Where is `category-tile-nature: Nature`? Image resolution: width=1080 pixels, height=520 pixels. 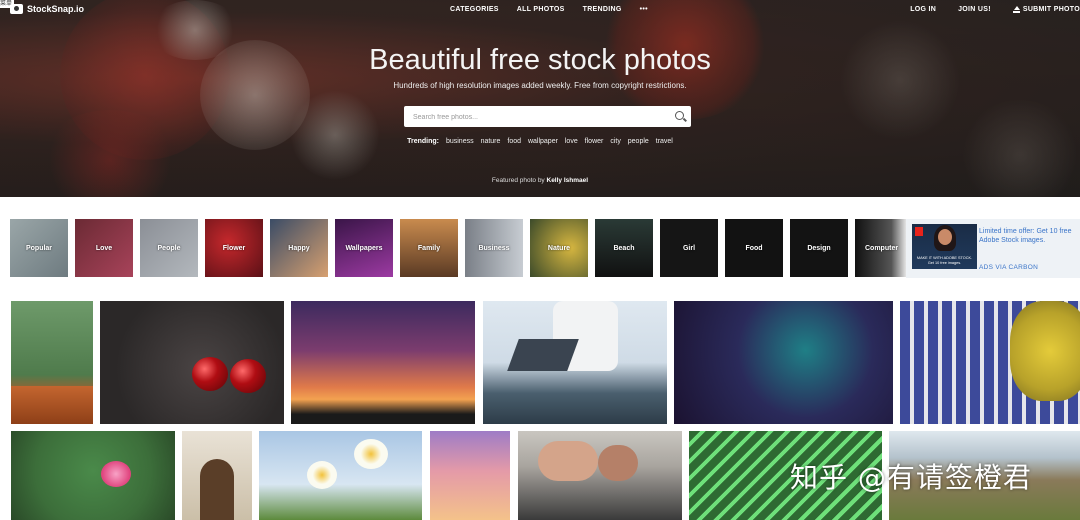 category-tile-nature: Nature is located at coordinates (559, 248).